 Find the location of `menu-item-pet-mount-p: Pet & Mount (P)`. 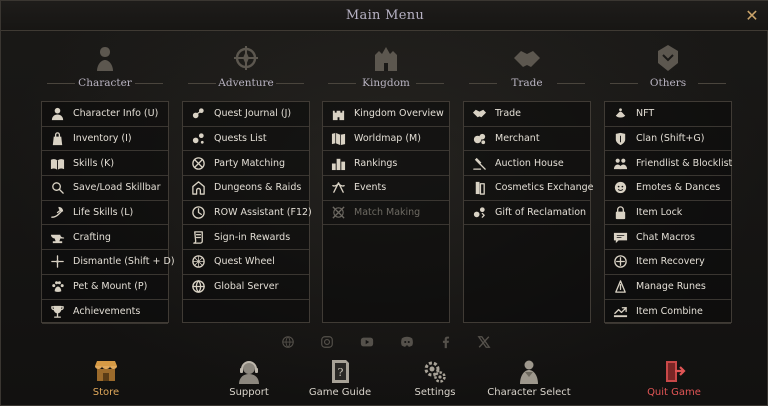

menu-item-pet-mount-p: Pet & Mount (P) is located at coordinates (105, 287).